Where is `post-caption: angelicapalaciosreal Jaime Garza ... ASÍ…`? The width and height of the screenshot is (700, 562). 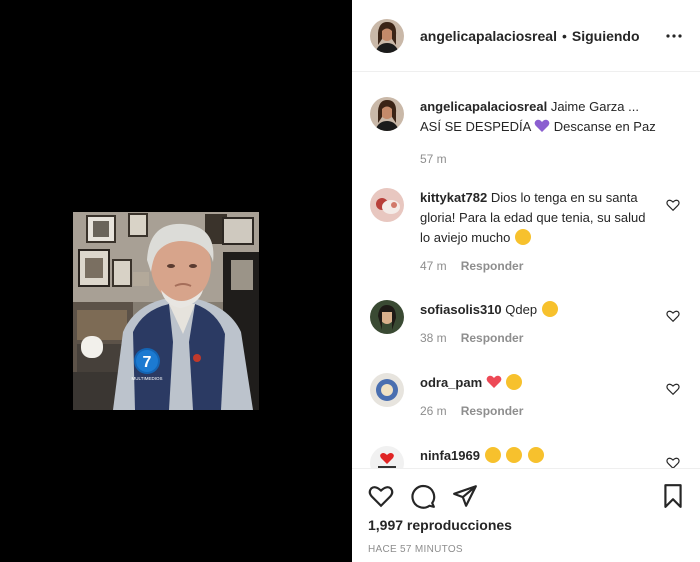 post-caption: angelicapalaciosreal Jaime Garza ... ASÍ… is located at coordinates (529, 133).